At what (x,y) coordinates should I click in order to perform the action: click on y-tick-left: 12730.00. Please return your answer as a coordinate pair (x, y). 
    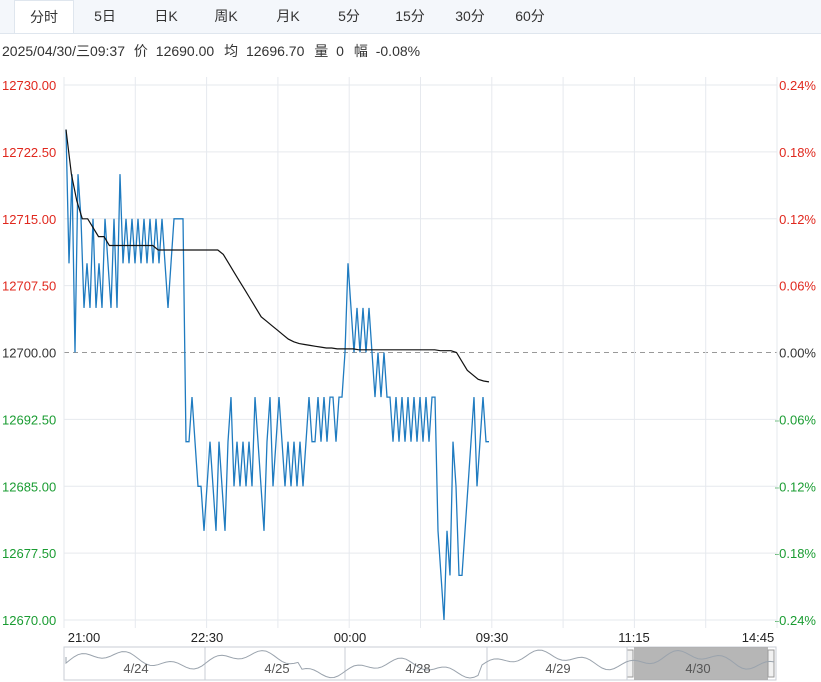
    Looking at the image, I should click on (29, 85).